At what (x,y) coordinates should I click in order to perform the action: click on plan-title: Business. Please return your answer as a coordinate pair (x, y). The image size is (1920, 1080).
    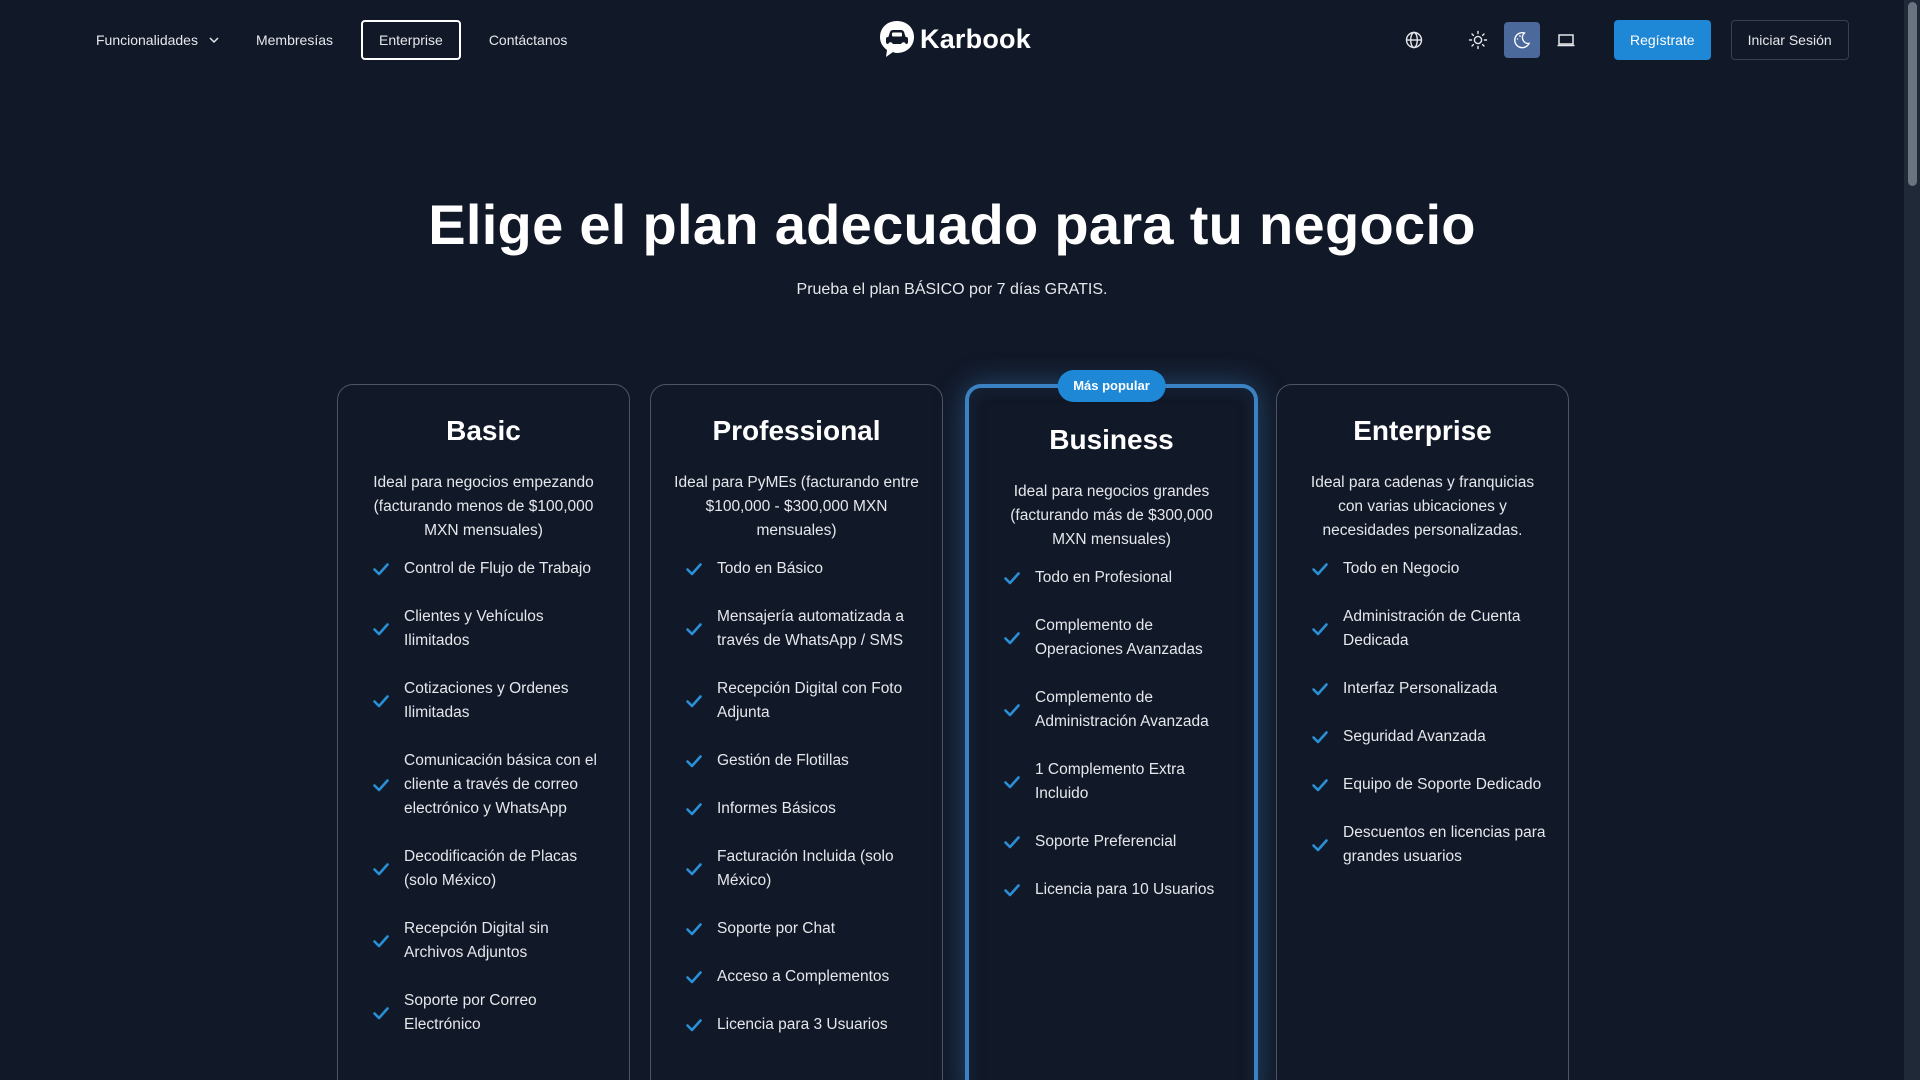
    Looking at the image, I should click on (1111, 439).